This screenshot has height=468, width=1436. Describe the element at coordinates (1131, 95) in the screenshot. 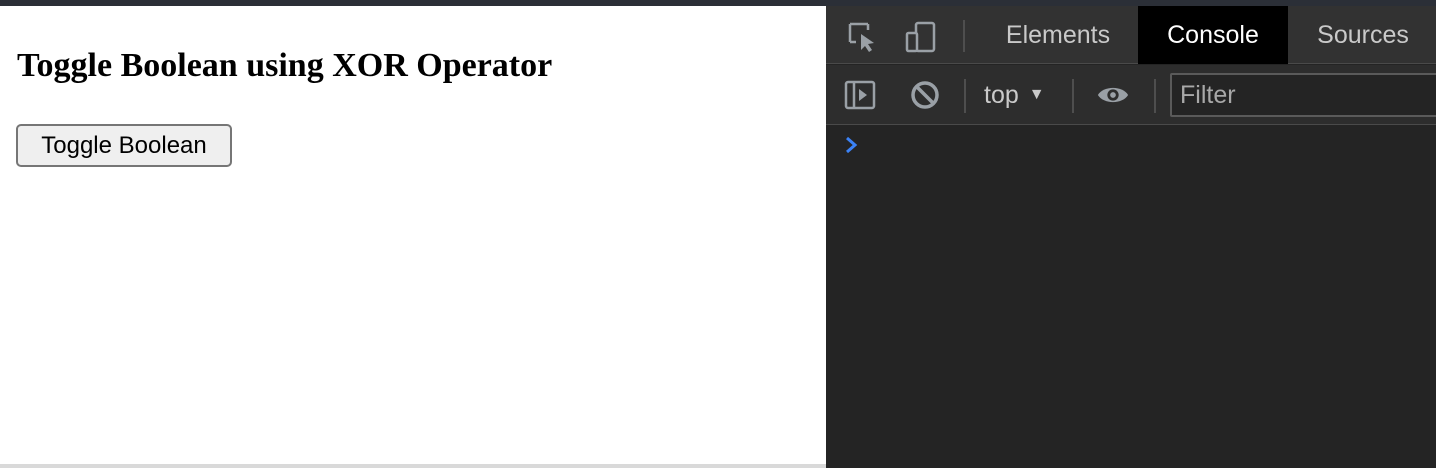

I see `console-toolbar: top ▼` at that location.